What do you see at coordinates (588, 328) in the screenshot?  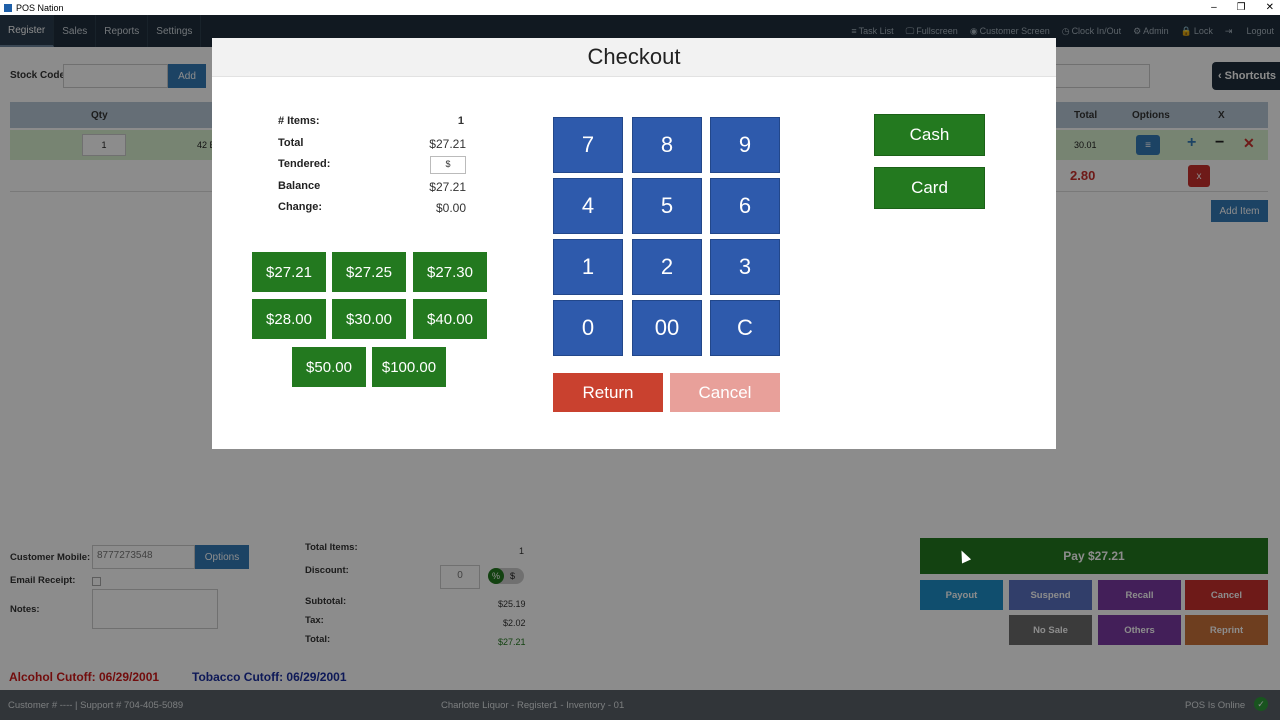 I see `keypad-key: 0` at bounding box center [588, 328].